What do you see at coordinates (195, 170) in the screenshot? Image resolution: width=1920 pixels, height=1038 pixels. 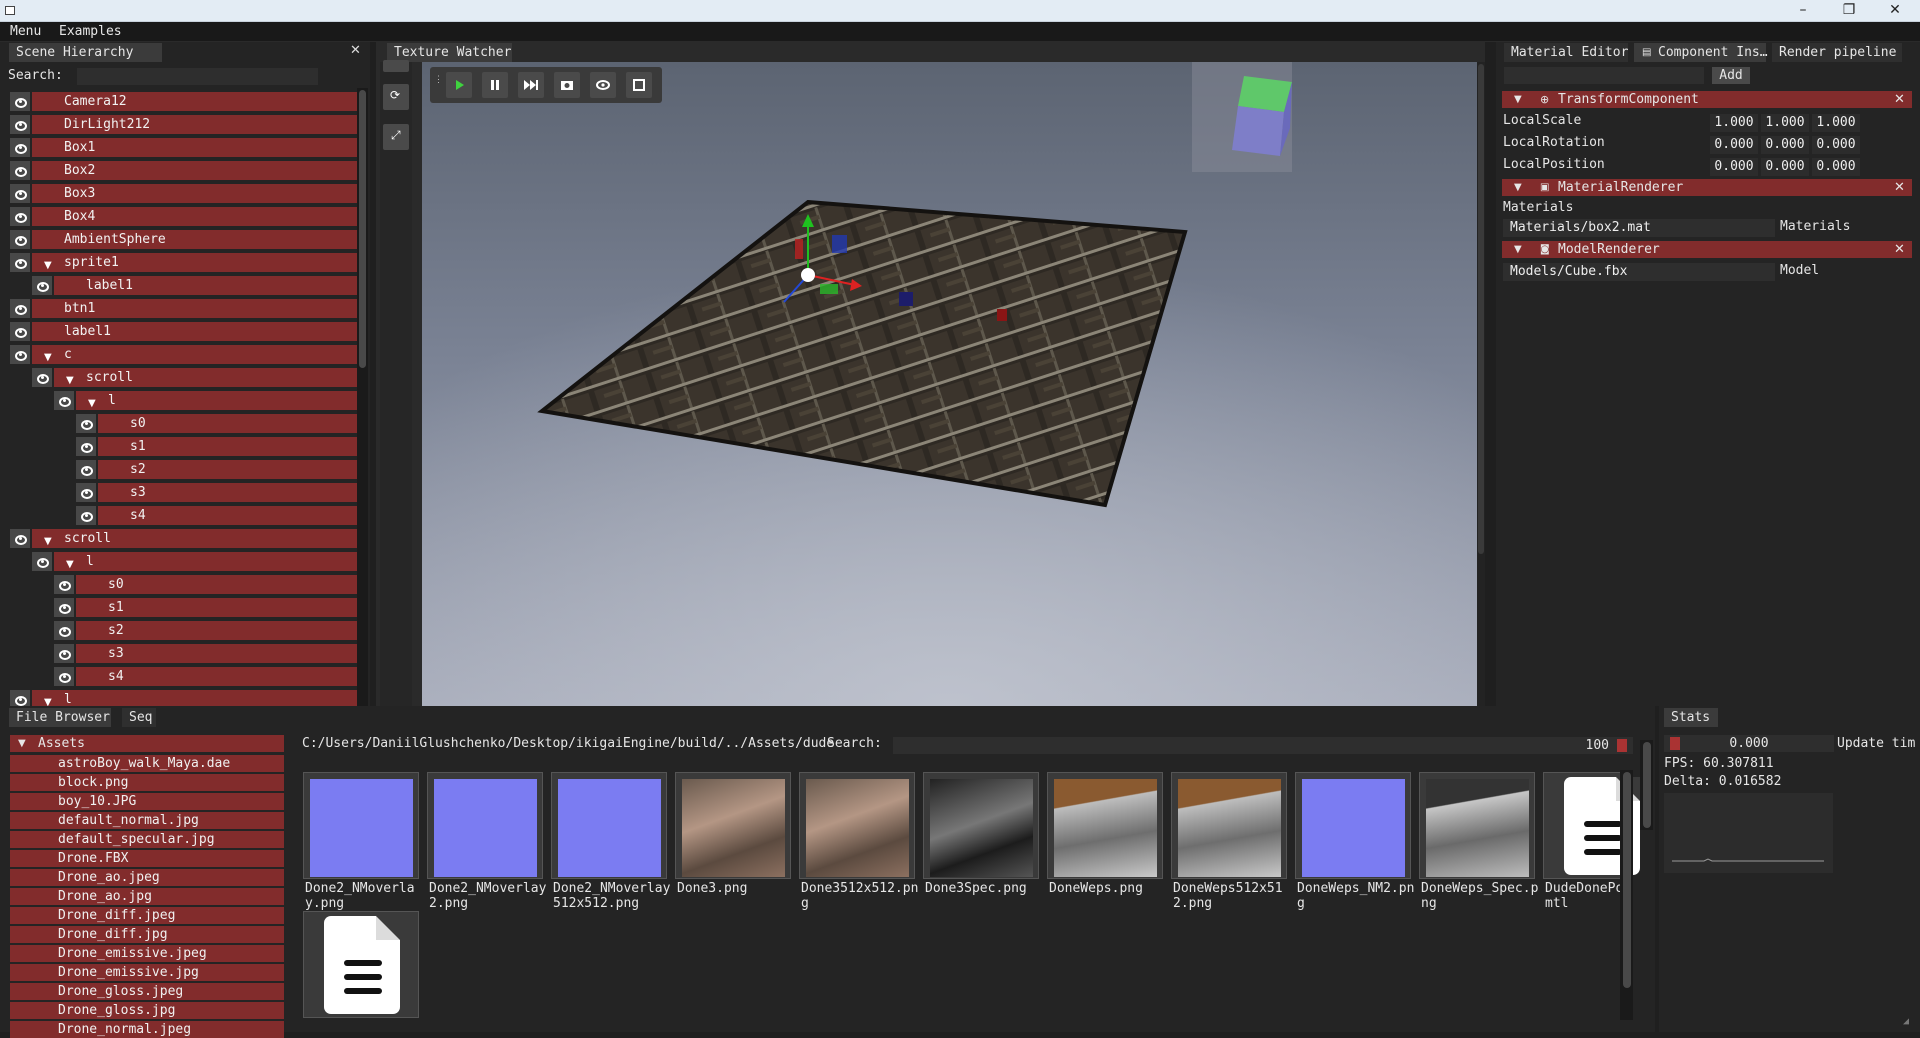 I see `hierarchy-item-bar: Box2` at bounding box center [195, 170].